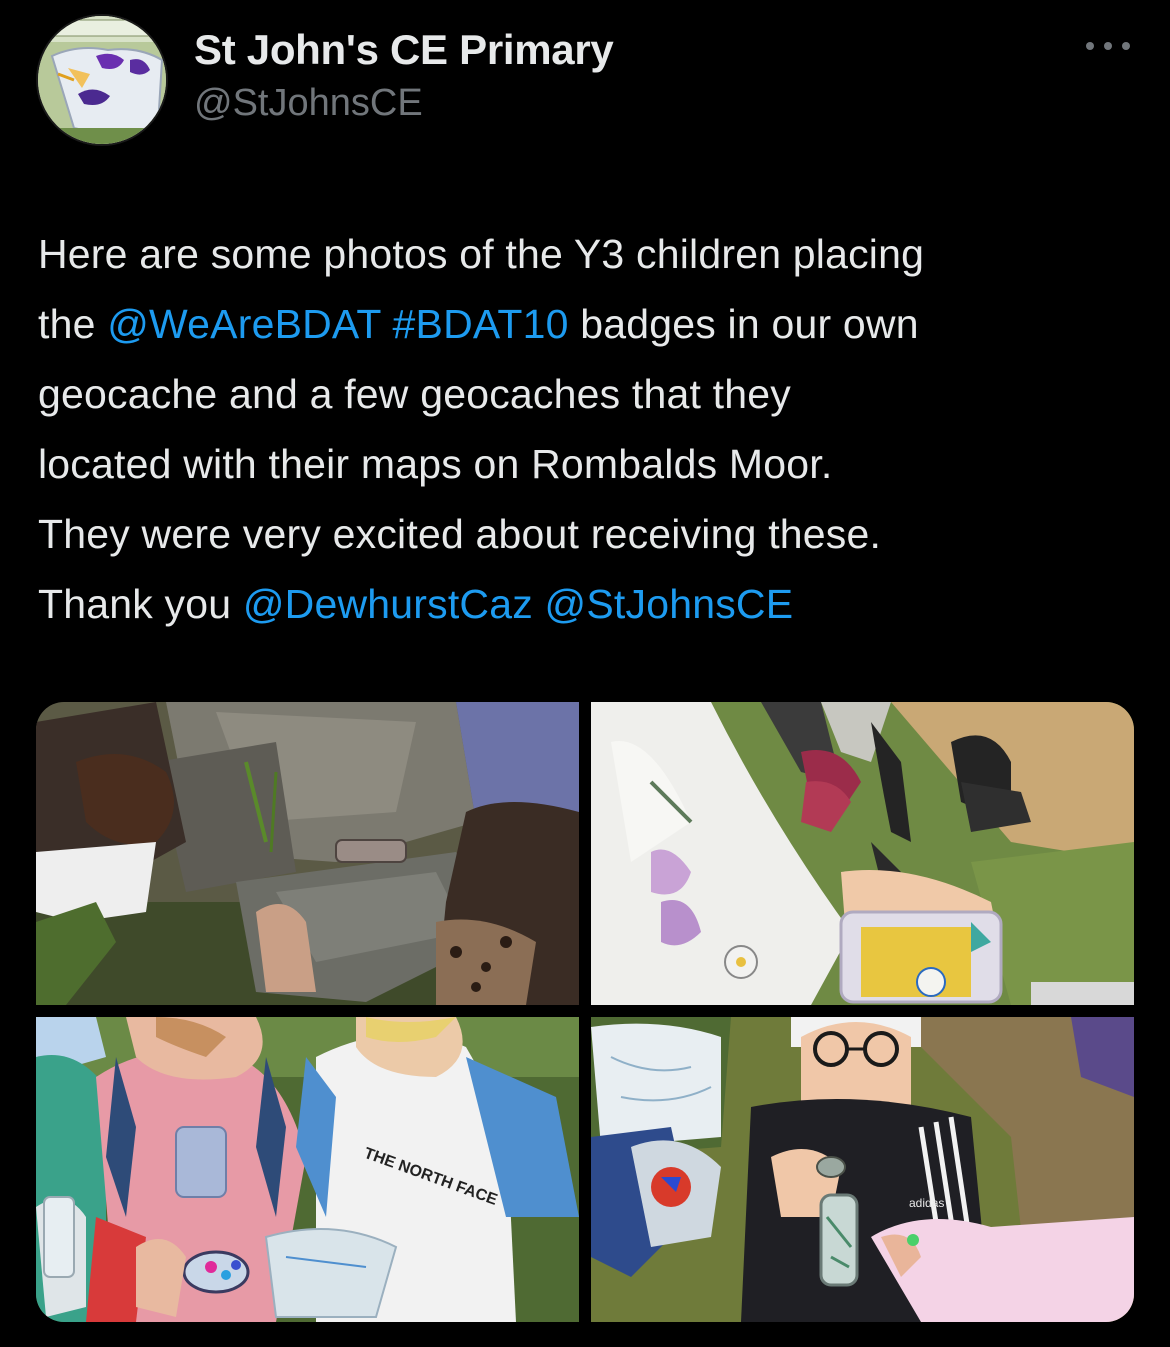 The image size is (1170, 1347). Describe the element at coordinates (73, 324) in the screenshot. I see `text-fragment: the` at that location.